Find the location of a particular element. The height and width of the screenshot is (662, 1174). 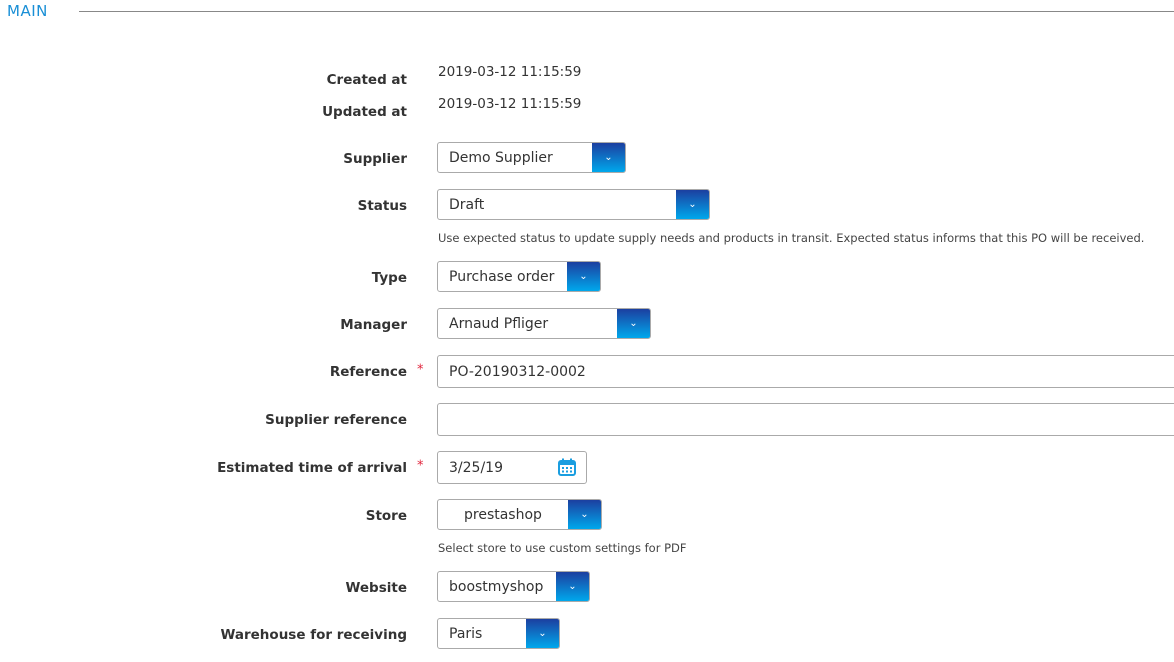

updated-at-value: 2019-03-12 11:15:59 is located at coordinates (510, 104).